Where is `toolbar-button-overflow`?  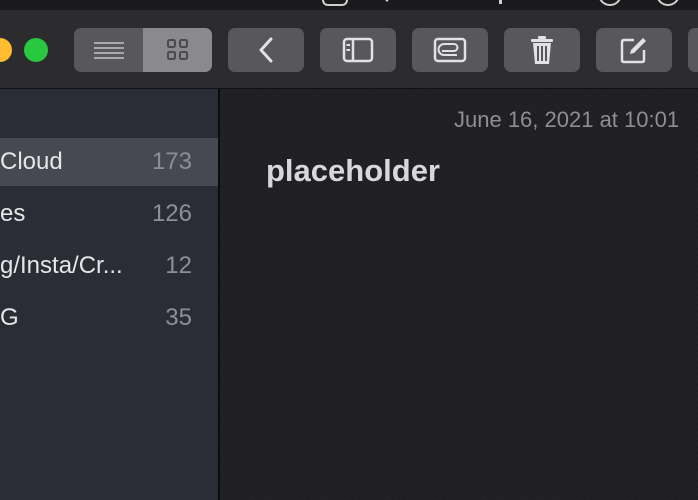 toolbar-button-overflow is located at coordinates (693, 50).